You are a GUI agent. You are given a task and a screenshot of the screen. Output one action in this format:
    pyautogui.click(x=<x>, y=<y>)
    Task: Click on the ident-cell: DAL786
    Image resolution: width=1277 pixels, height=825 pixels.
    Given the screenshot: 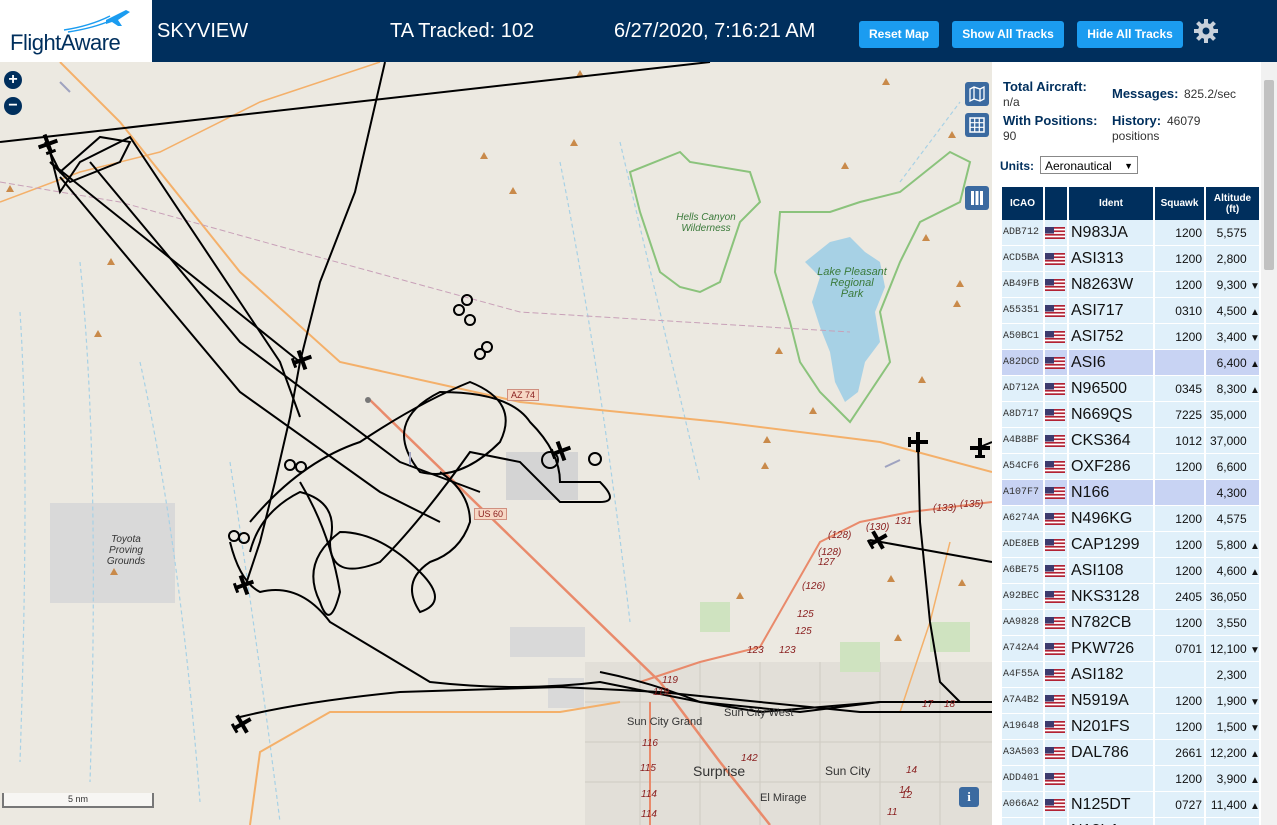 What is the action you would take?
    pyautogui.click(x=1111, y=753)
    